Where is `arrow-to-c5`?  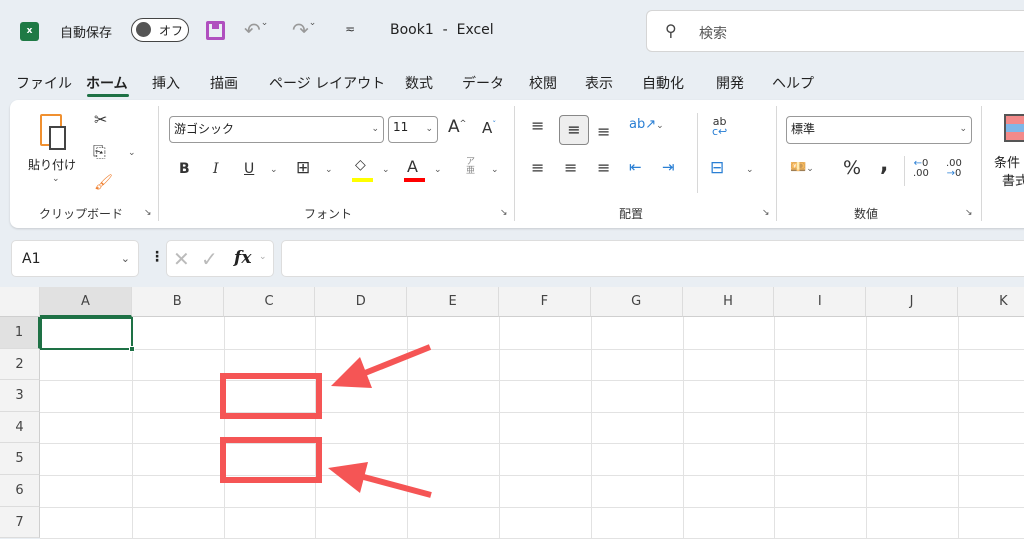 arrow-to-c5 is located at coordinates (380, 480).